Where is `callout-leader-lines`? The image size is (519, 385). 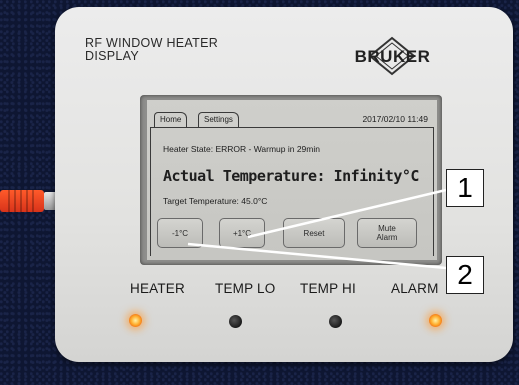 callout-leader-lines is located at coordinates (317, 229).